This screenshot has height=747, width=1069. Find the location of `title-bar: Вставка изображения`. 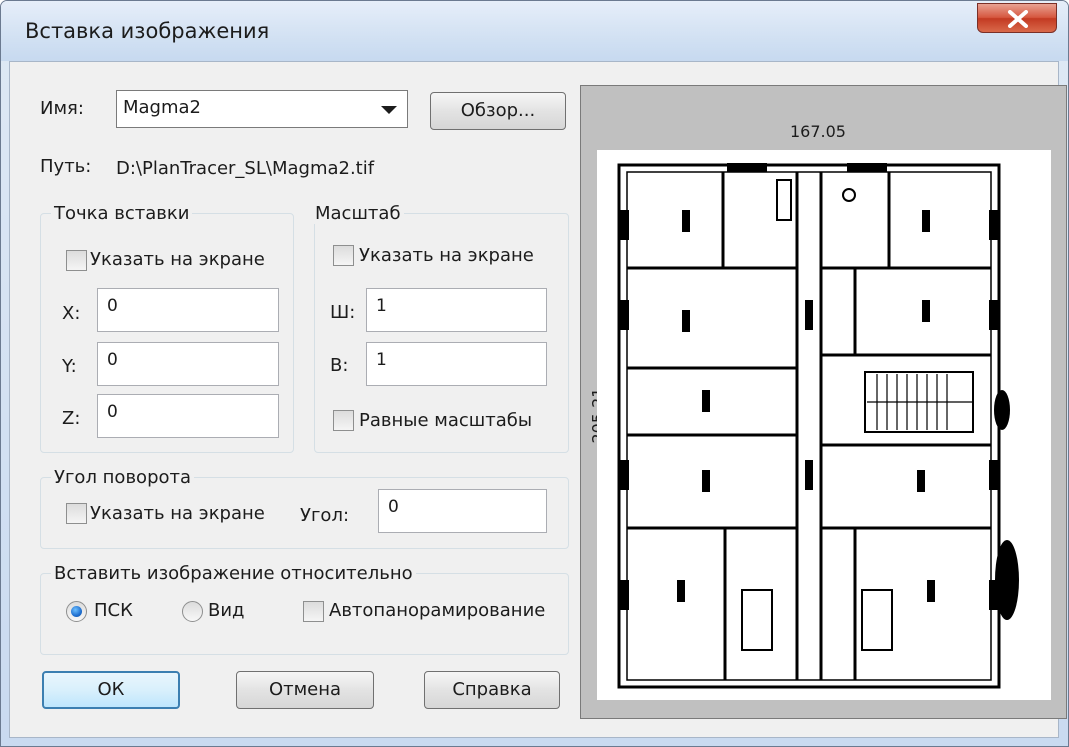

title-bar: Вставка изображения is located at coordinates (534, 31).